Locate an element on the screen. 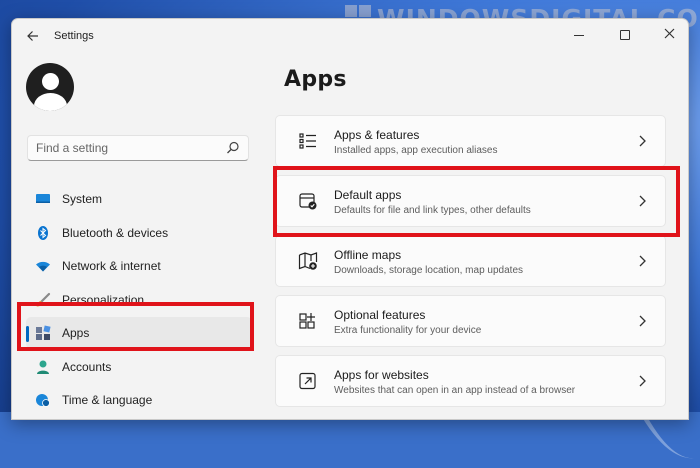 The width and height of the screenshot is (700, 468). sidebar-item-label: Personalization is located at coordinates (103, 299).